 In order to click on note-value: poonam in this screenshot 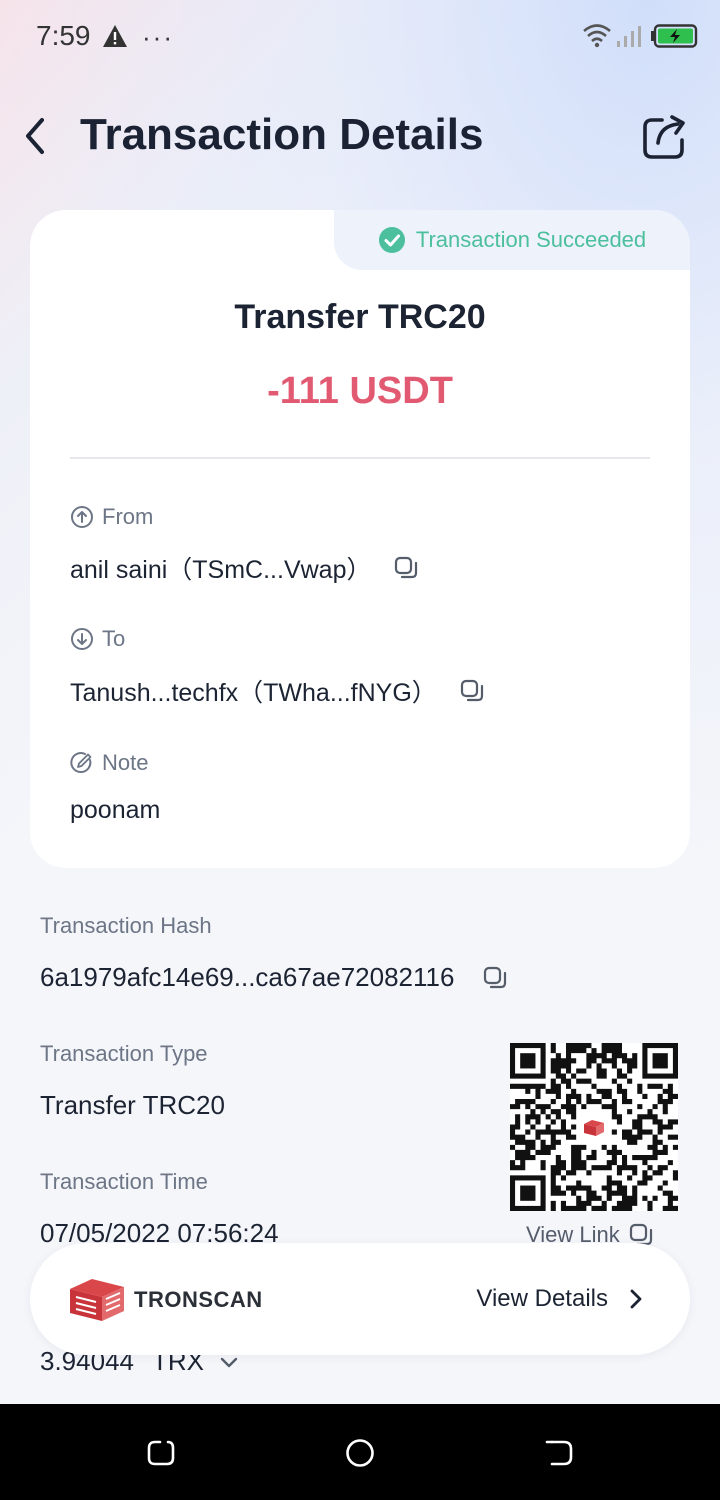, I will do `click(115, 810)`.